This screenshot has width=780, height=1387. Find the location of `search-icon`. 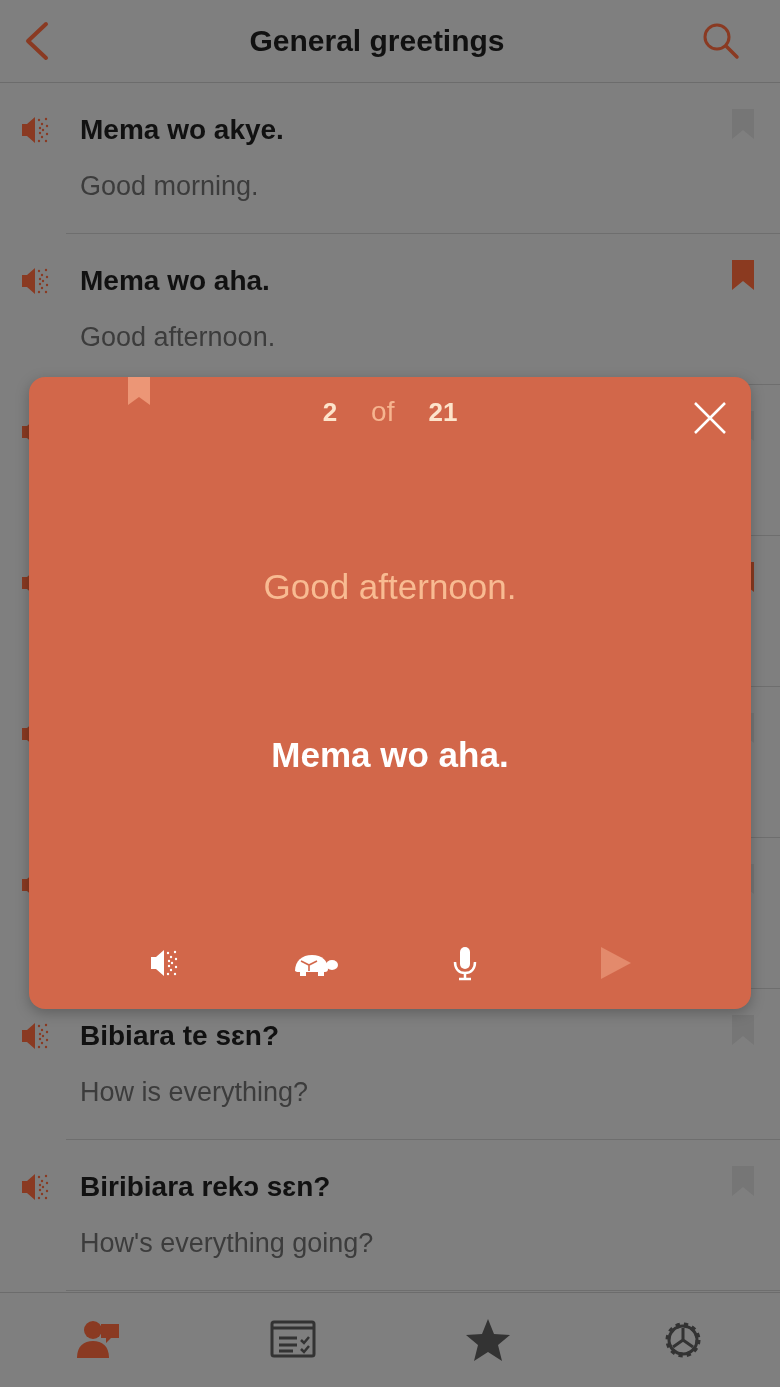

search-icon is located at coordinates (721, 41).